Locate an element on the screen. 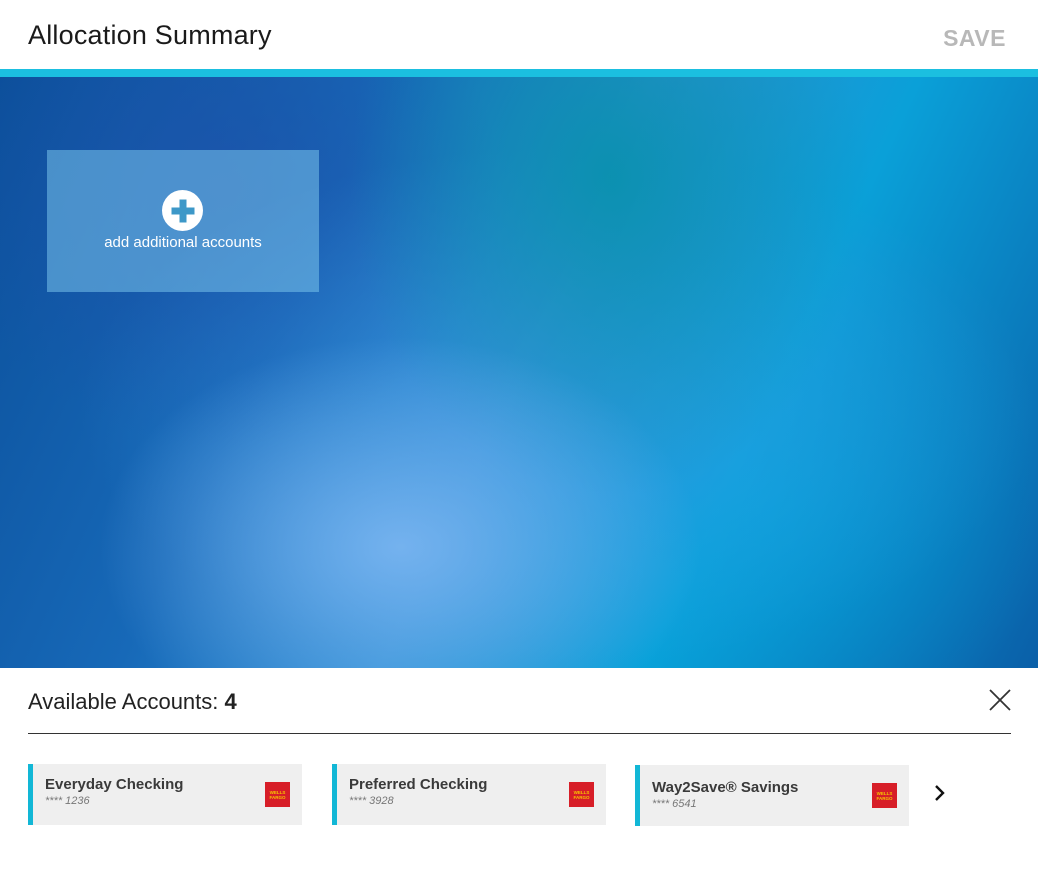  account-card-preferred-checking: Preferred Checking **** 3928 WELLS FARGO is located at coordinates (469, 794).